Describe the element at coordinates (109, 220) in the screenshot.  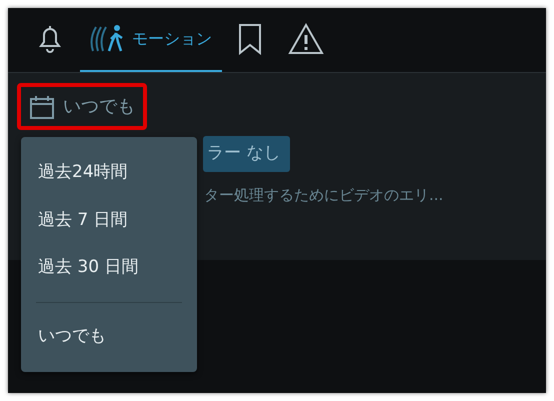
I see `menu-item: 過去 7 日間` at that location.